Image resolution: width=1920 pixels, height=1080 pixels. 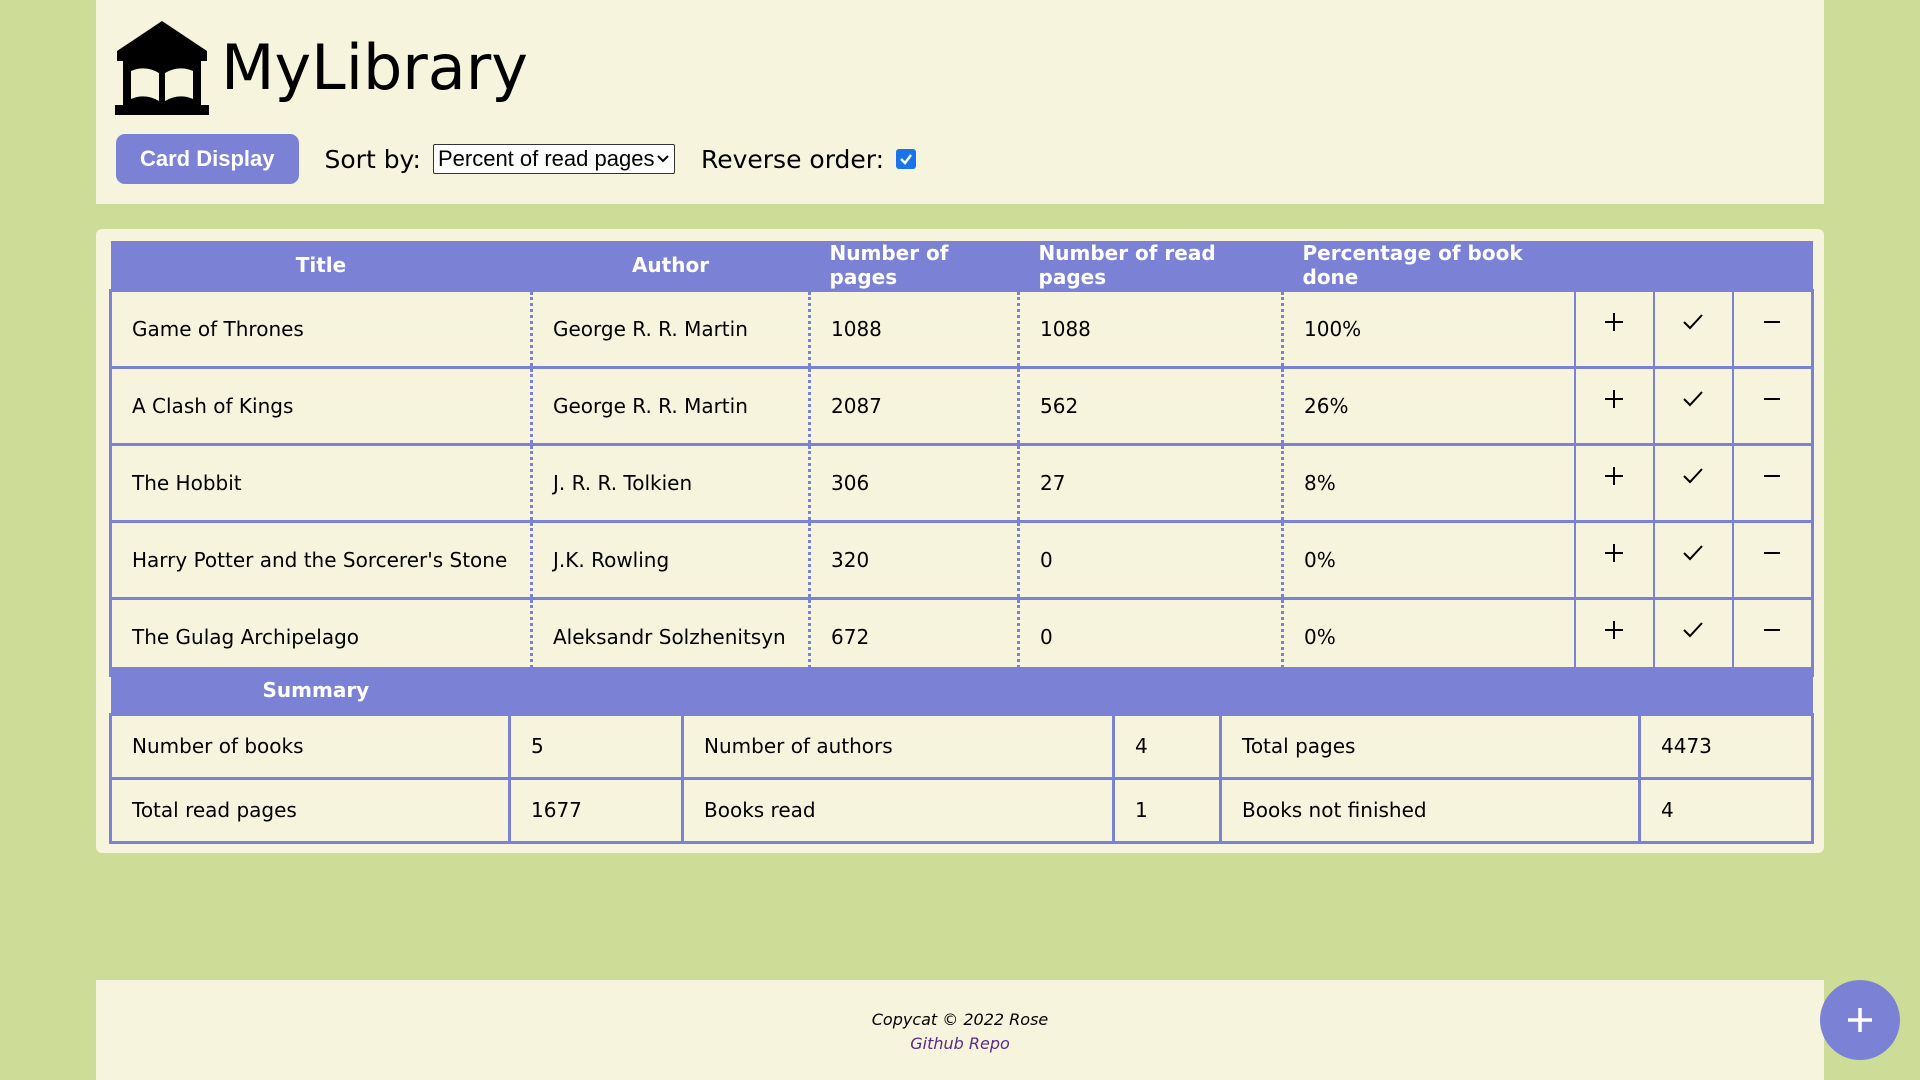 What do you see at coordinates (1150, 483) in the screenshot?
I see `book-read-pages-cell: 27` at bounding box center [1150, 483].